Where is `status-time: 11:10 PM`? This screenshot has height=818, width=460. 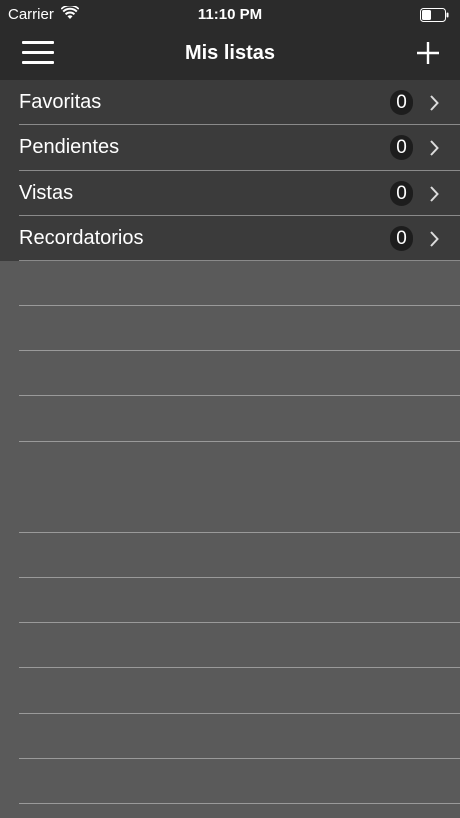 status-time: 11:10 PM is located at coordinates (230, 14).